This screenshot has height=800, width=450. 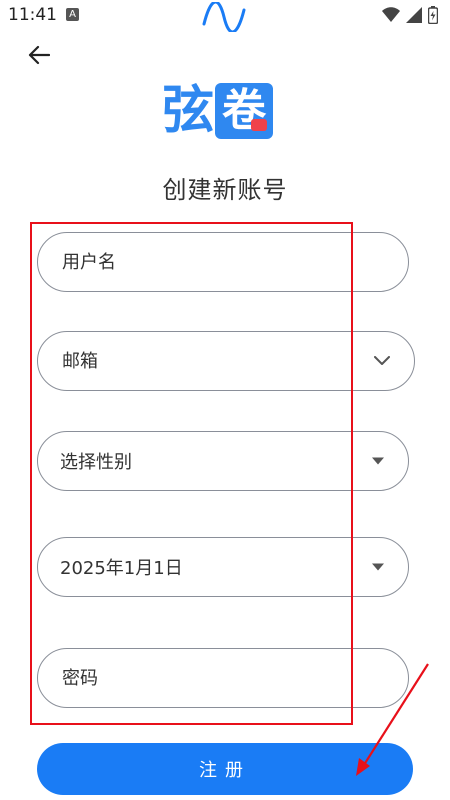 I want to click on status-bar: 11:41 A, so click(x=225, y=16).